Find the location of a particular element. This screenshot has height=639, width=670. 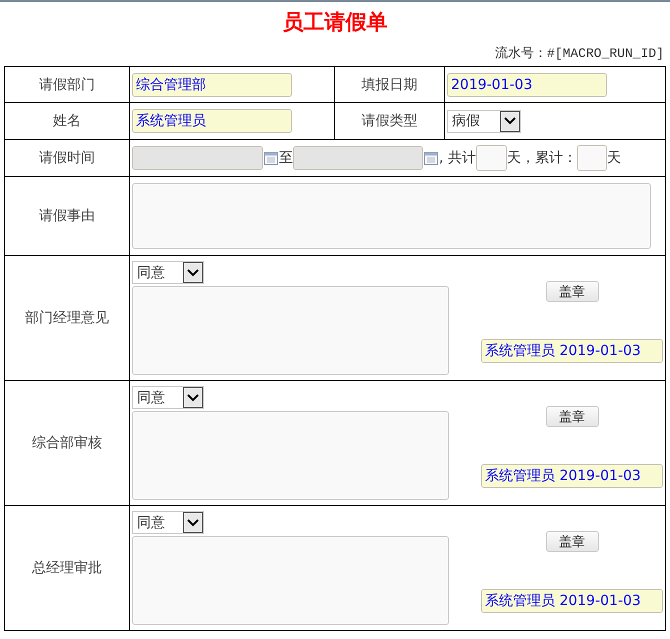

cumulative-days-field is located at coordinates (591, 158).